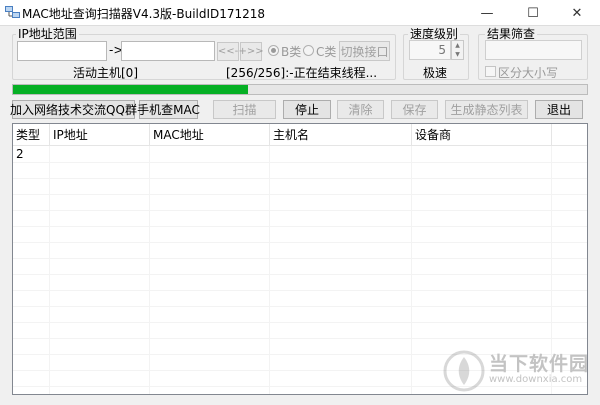 This screenshot has width=600, height=405. Describe the element at coordinates (482, 135) in the screenshot. I see `column-header-vendor: 设备商` at that location.